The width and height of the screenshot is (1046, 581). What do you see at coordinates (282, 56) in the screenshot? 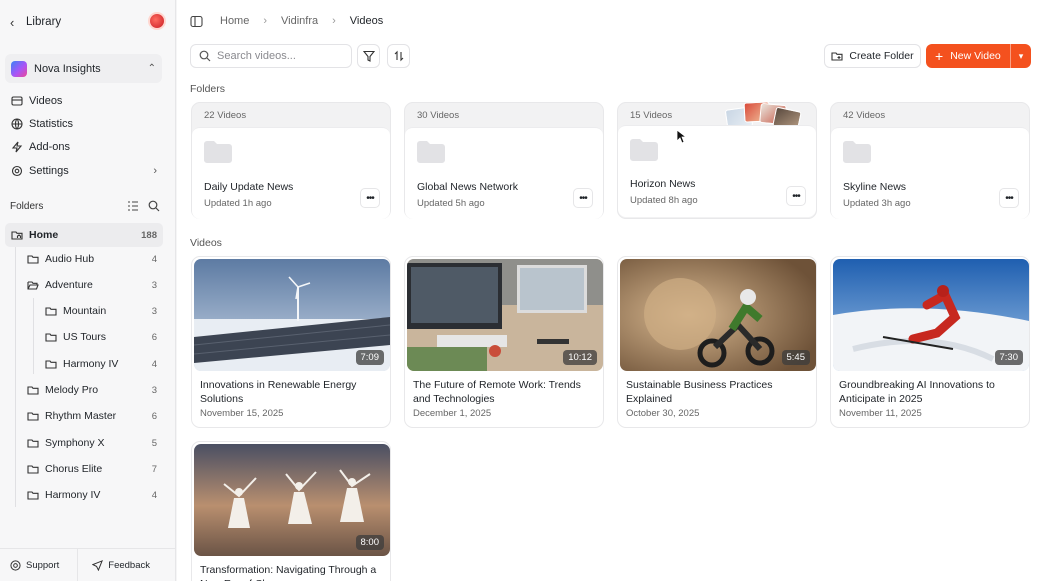
I see `search-input` at bounding box center [282, 56].